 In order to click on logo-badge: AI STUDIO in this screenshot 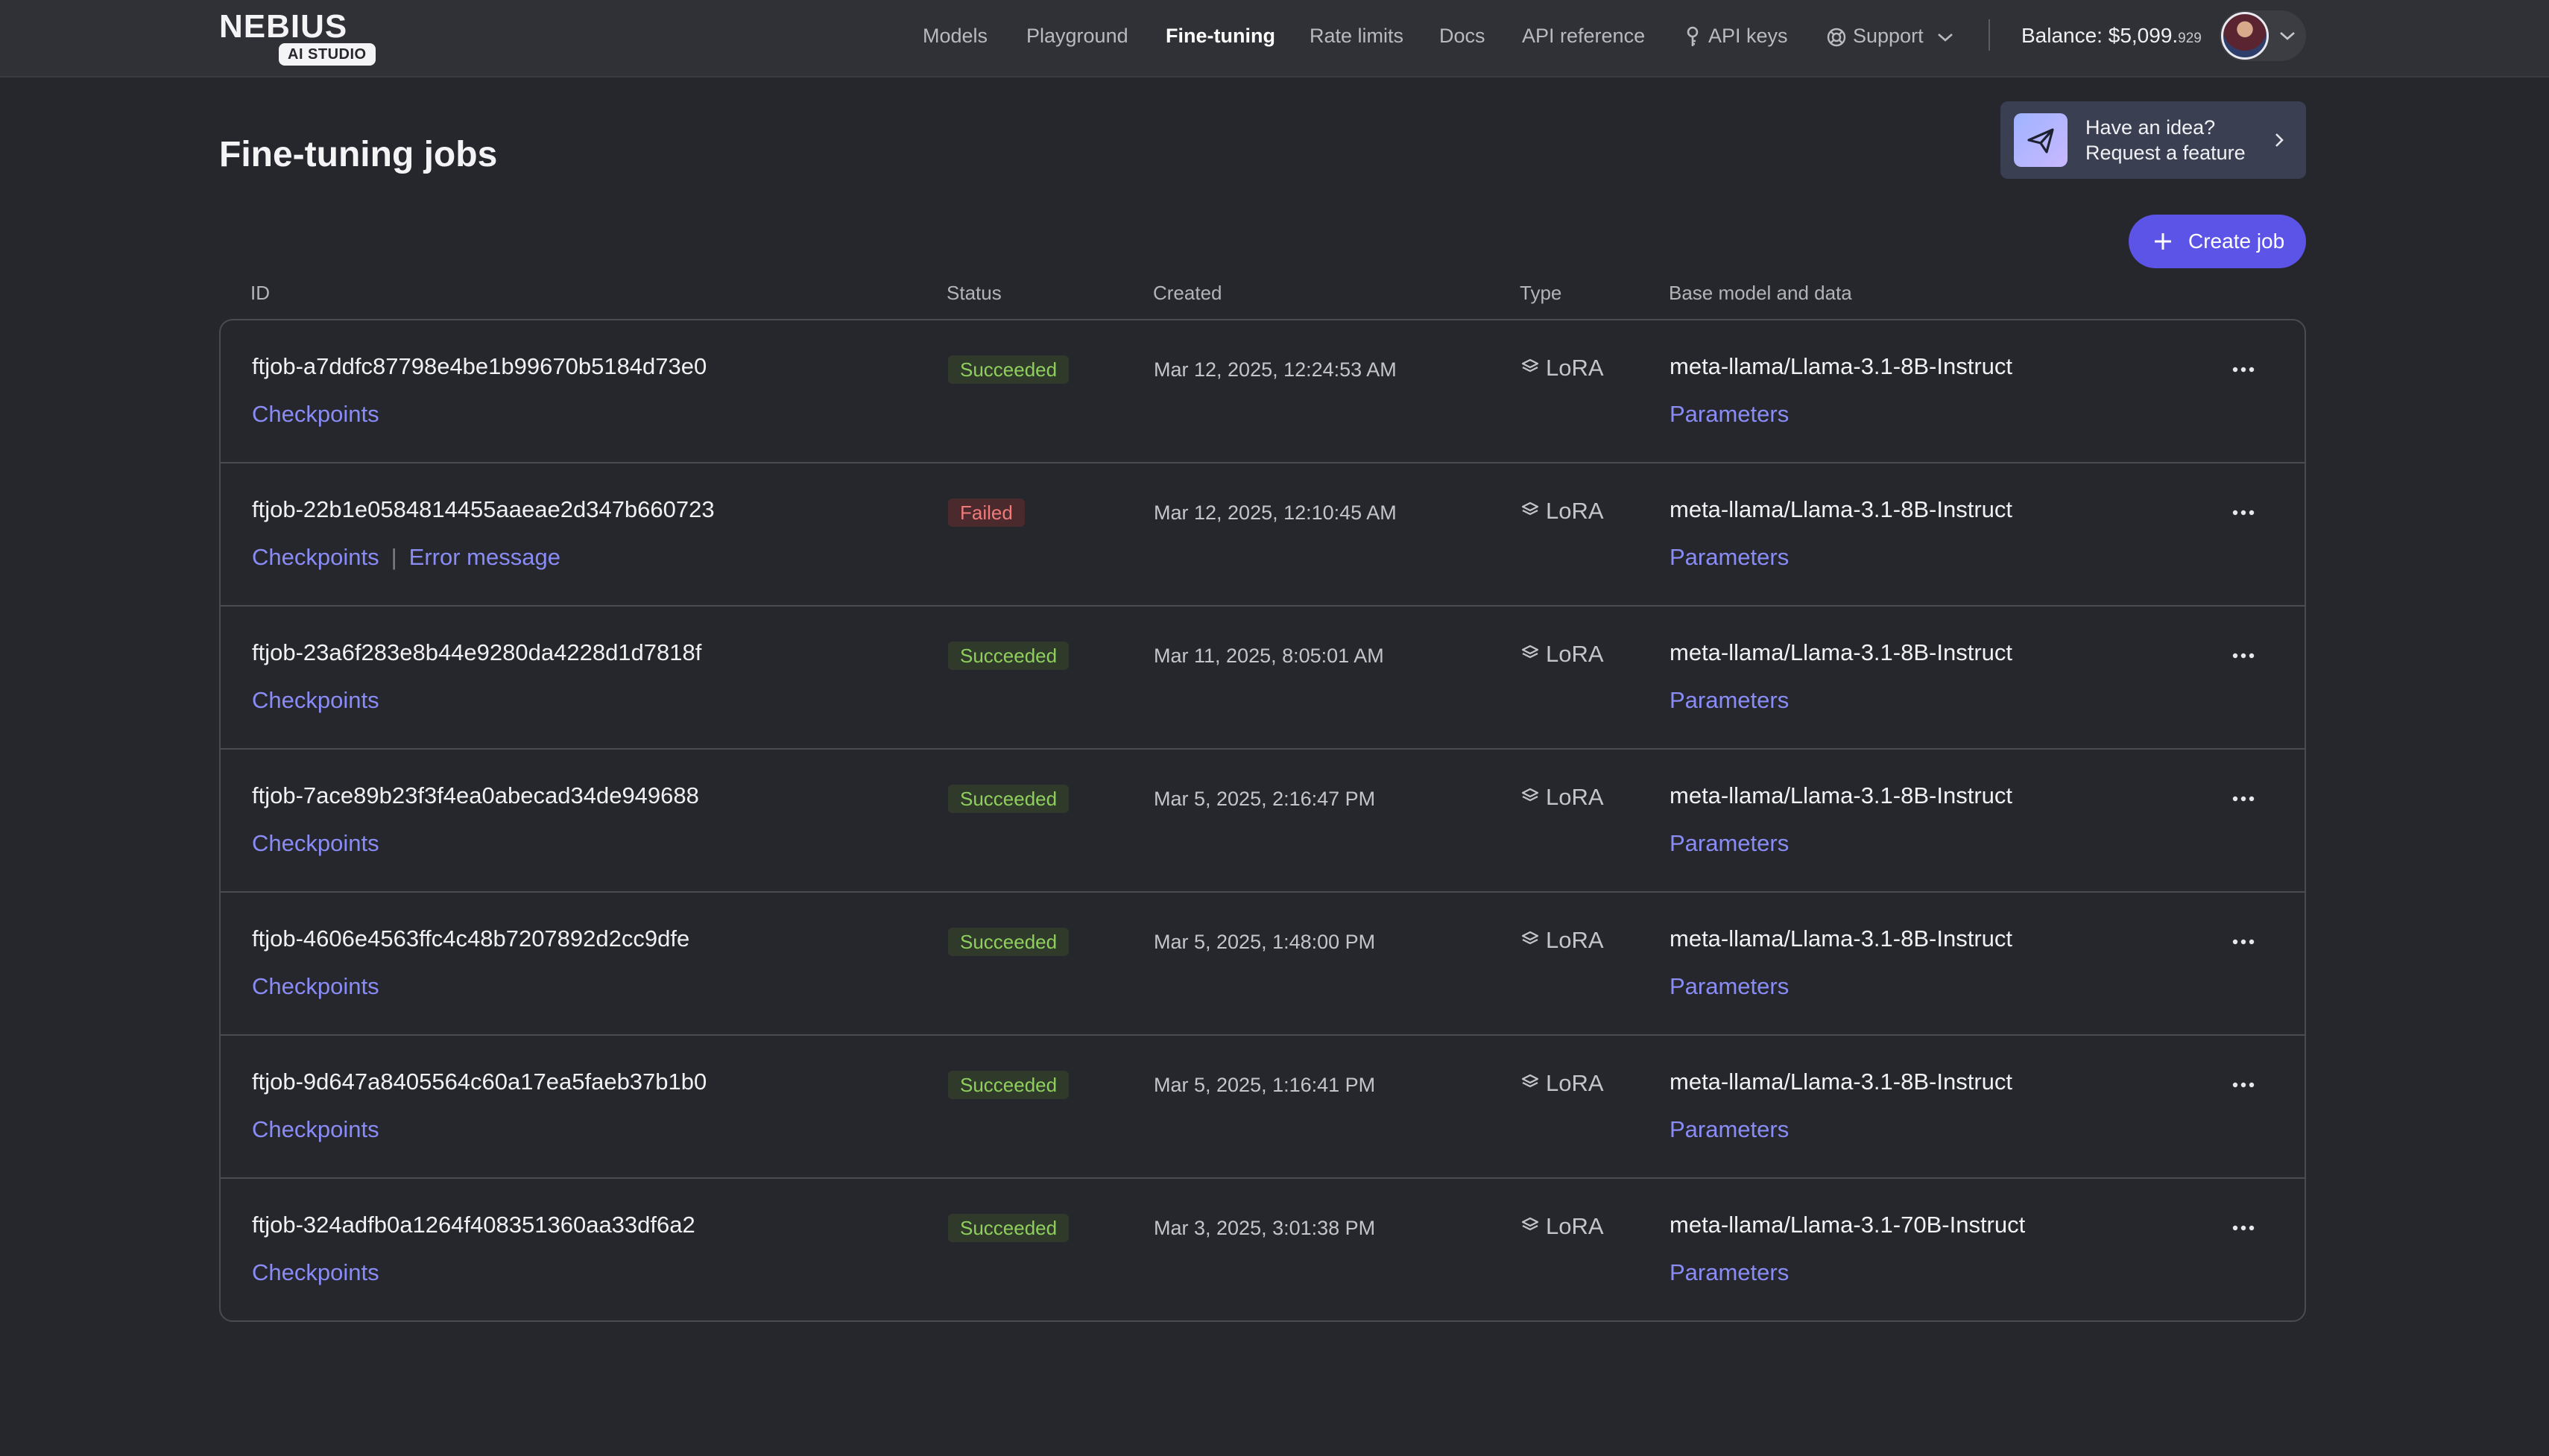, I will do `click(327, 54)`.